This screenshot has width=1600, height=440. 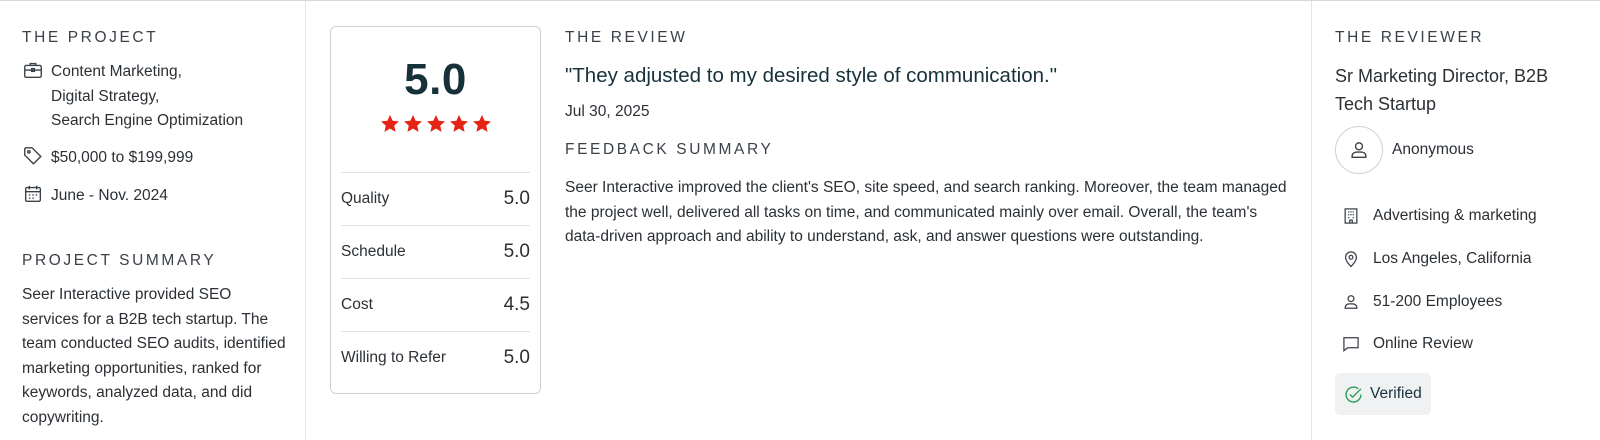 What do you see at coordinates (33, 156) in the screenshot?
I see `tag-icon` at bounding box center [33, 156].